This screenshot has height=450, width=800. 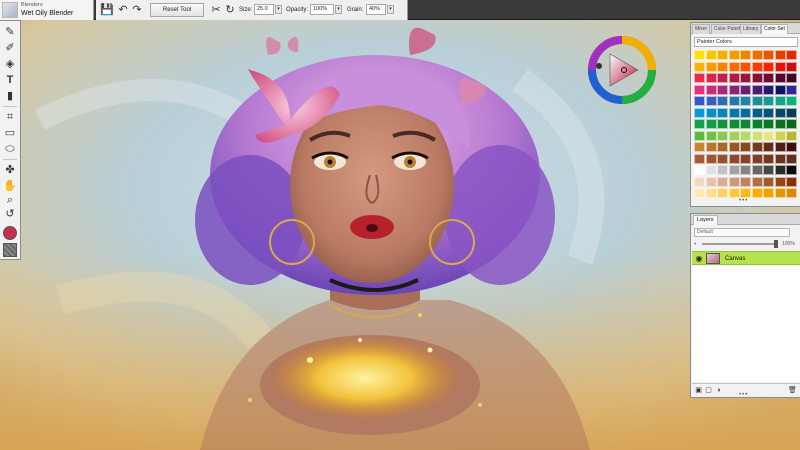 I want to click on color-set-library-name: Painter Colors, so click(x=746, y=42).